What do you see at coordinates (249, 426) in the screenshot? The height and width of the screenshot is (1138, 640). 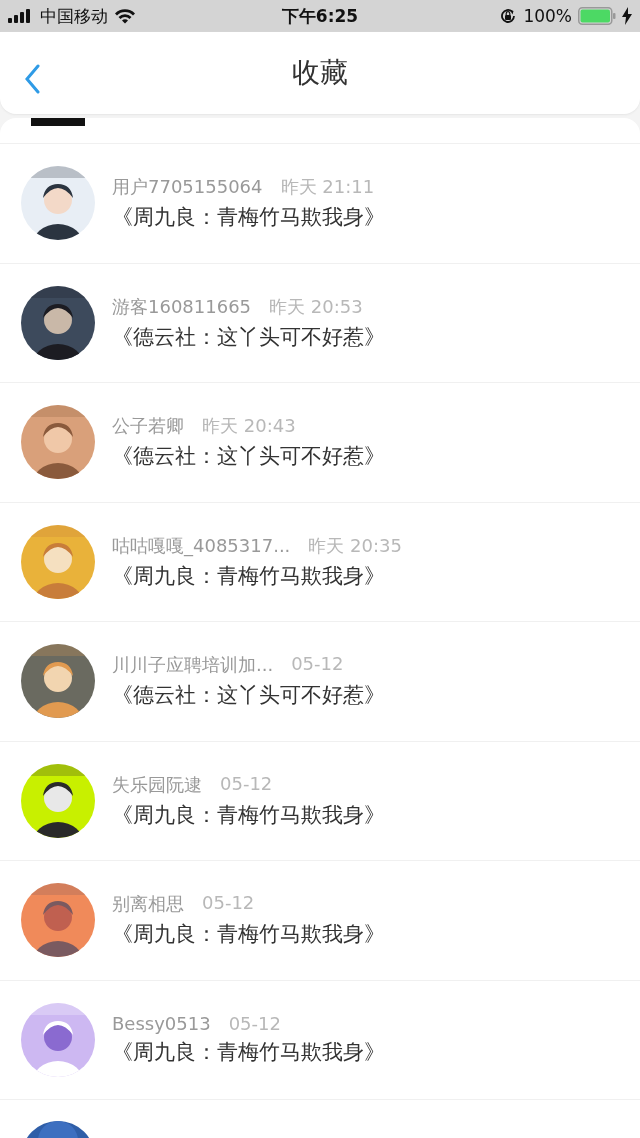 I see `favorite-time: 昨天 20:43` at bounding box center [249, 426].